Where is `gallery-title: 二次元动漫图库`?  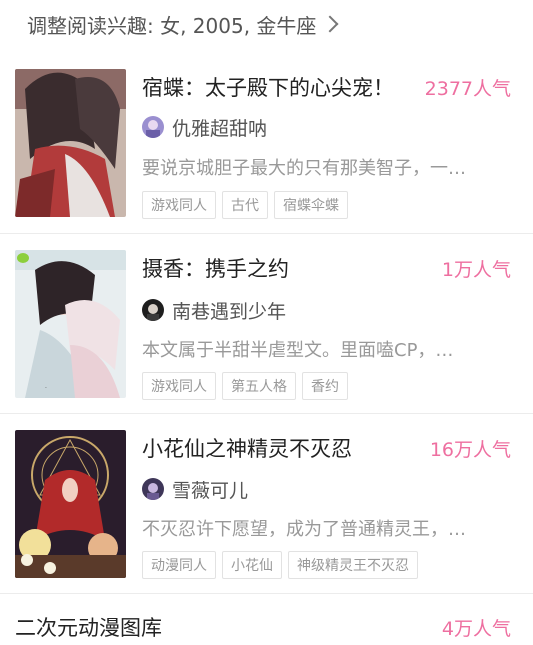 gallery-title: 二次元动漫图库 is located at coordinates (88, 627).